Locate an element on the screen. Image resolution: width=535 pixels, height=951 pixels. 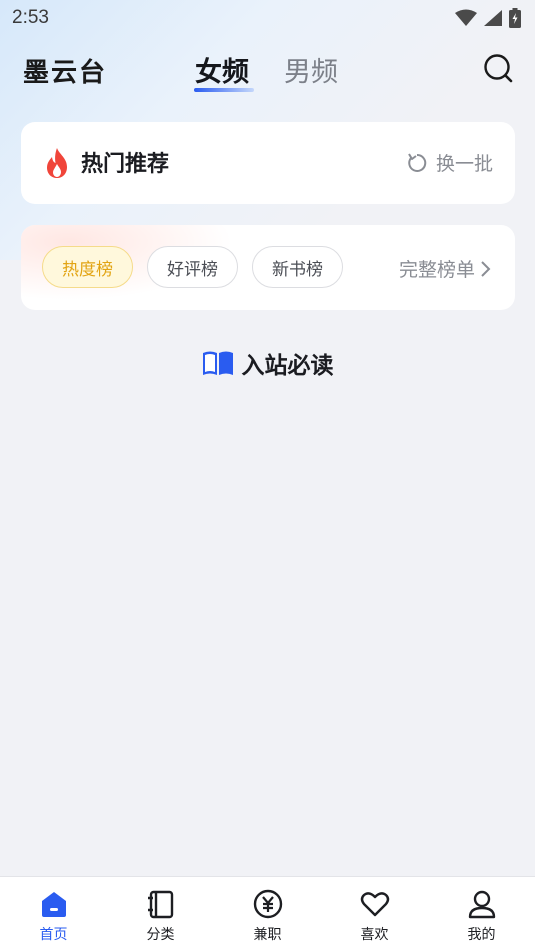
chip-hot-ranking: 热度榜 is located at coordinates (87, 267).